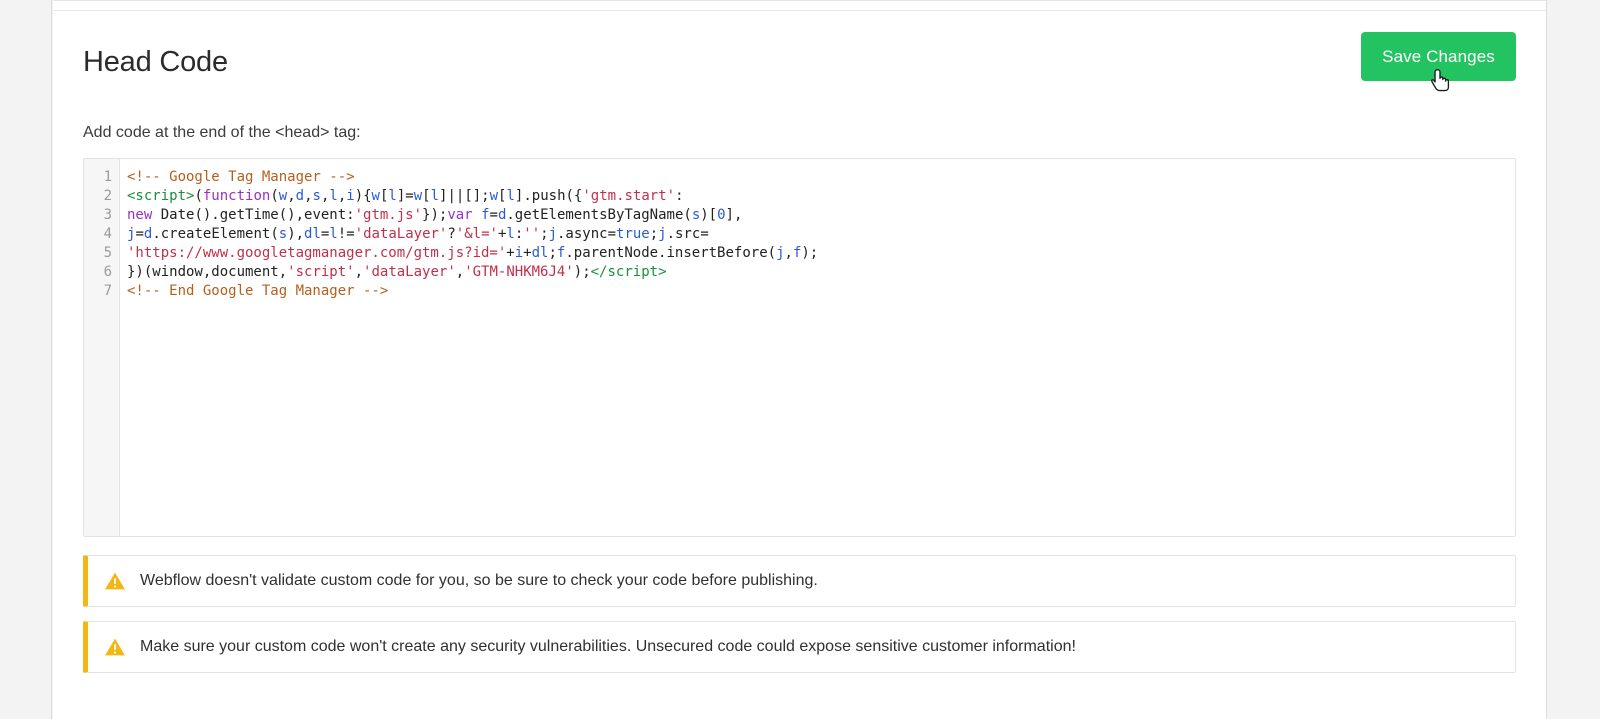 The width and height of the screenshot is (1600, 719). Describe the element at coordinates (519, 272) in the screenshot. I see `code-token: 'GTM-NHKM6J4'` at that location.